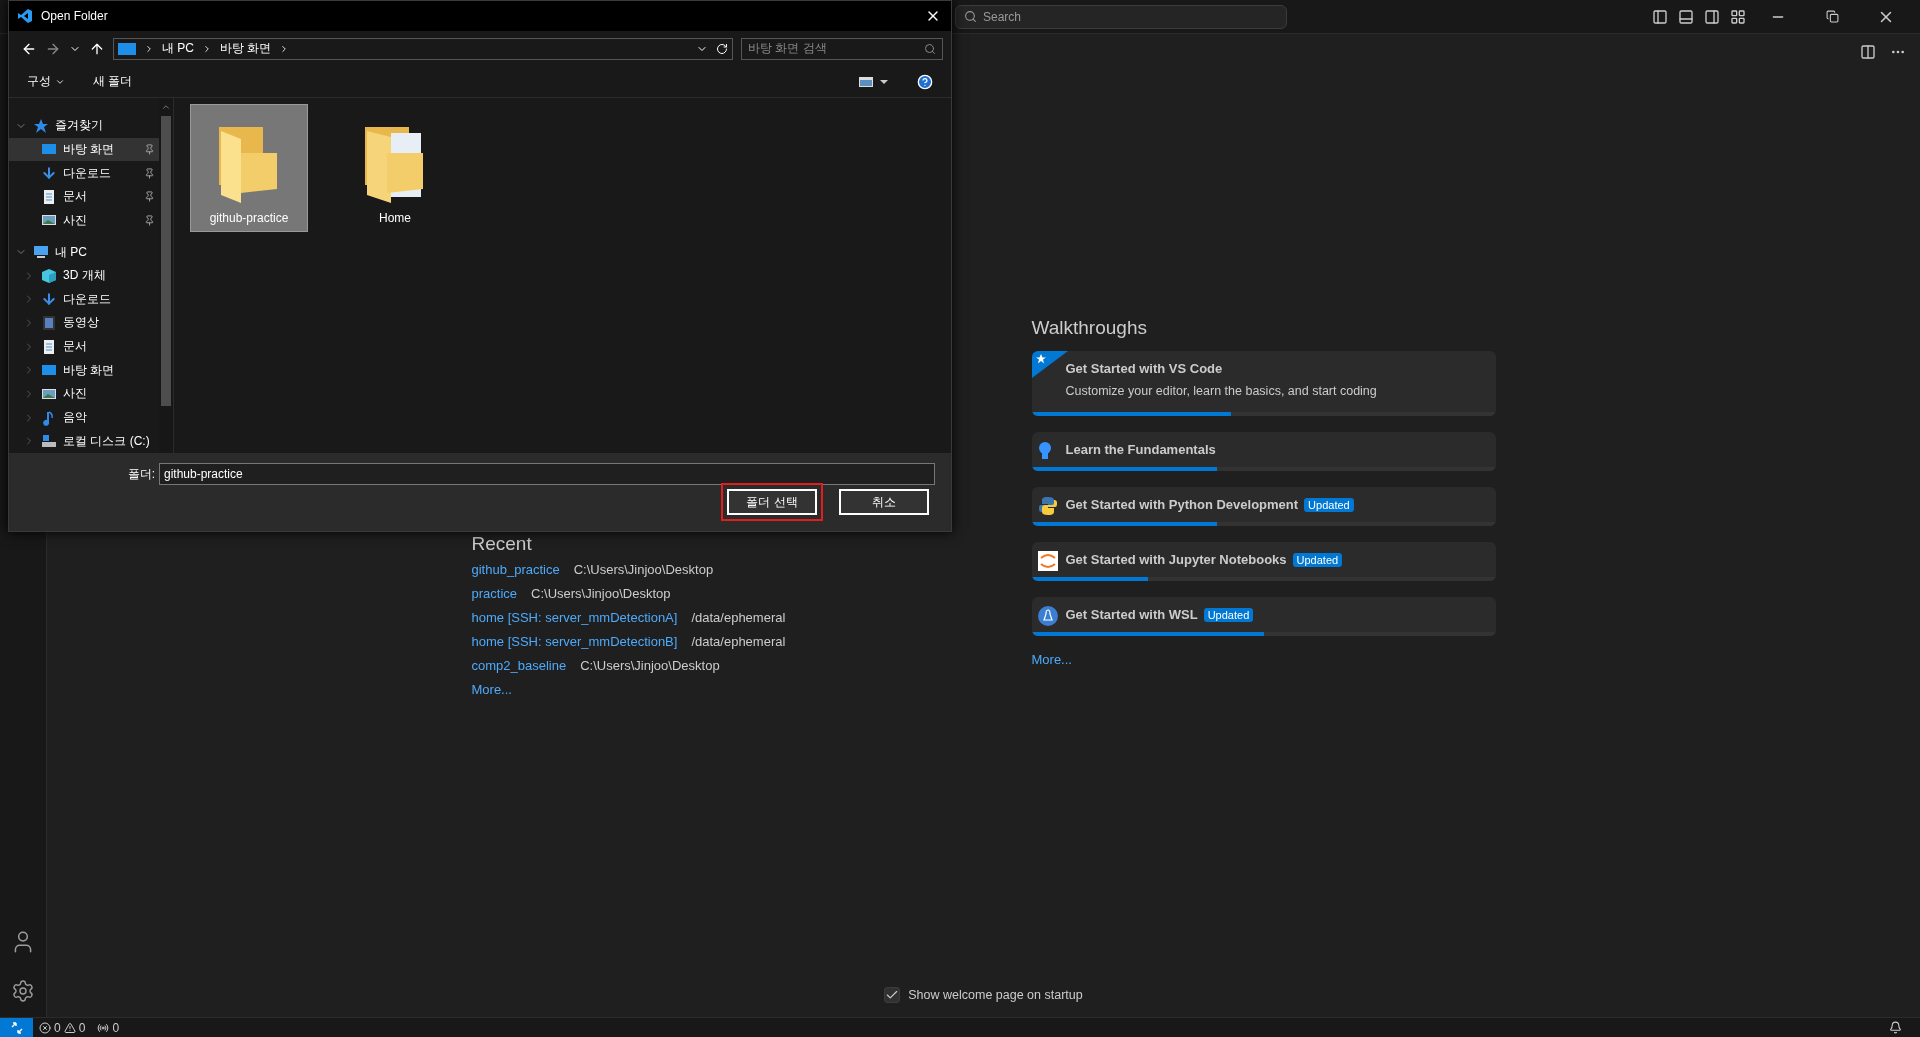 The width and height of the screenshot is (1920, 1037). What do you see at coordinates (1868, 51) in the screenshot?
I see `split-editor-icon` at bounding box center [1868, 51].